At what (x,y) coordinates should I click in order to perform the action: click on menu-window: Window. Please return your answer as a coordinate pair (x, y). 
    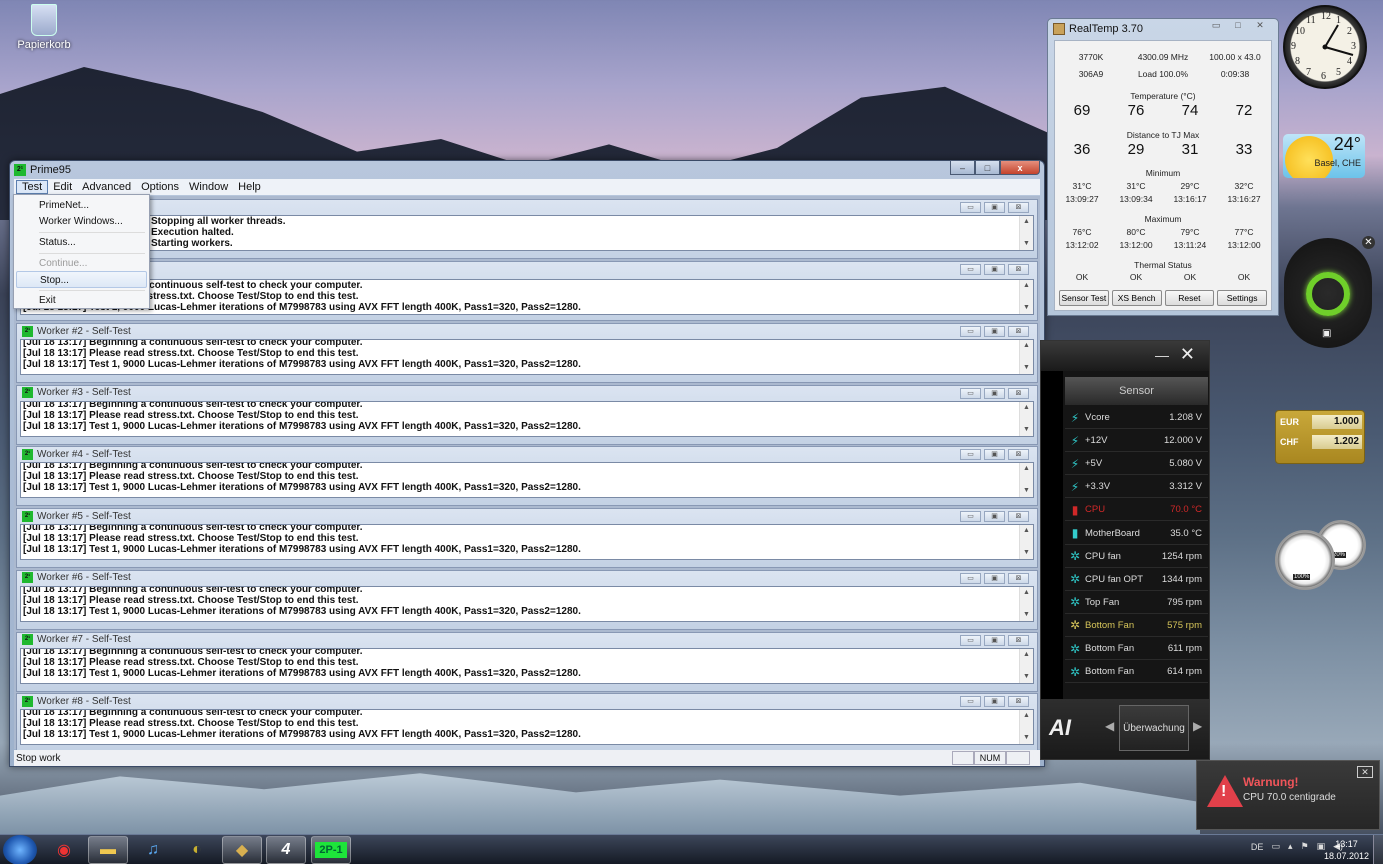
    Looking at the image, I should click on (208, 187).